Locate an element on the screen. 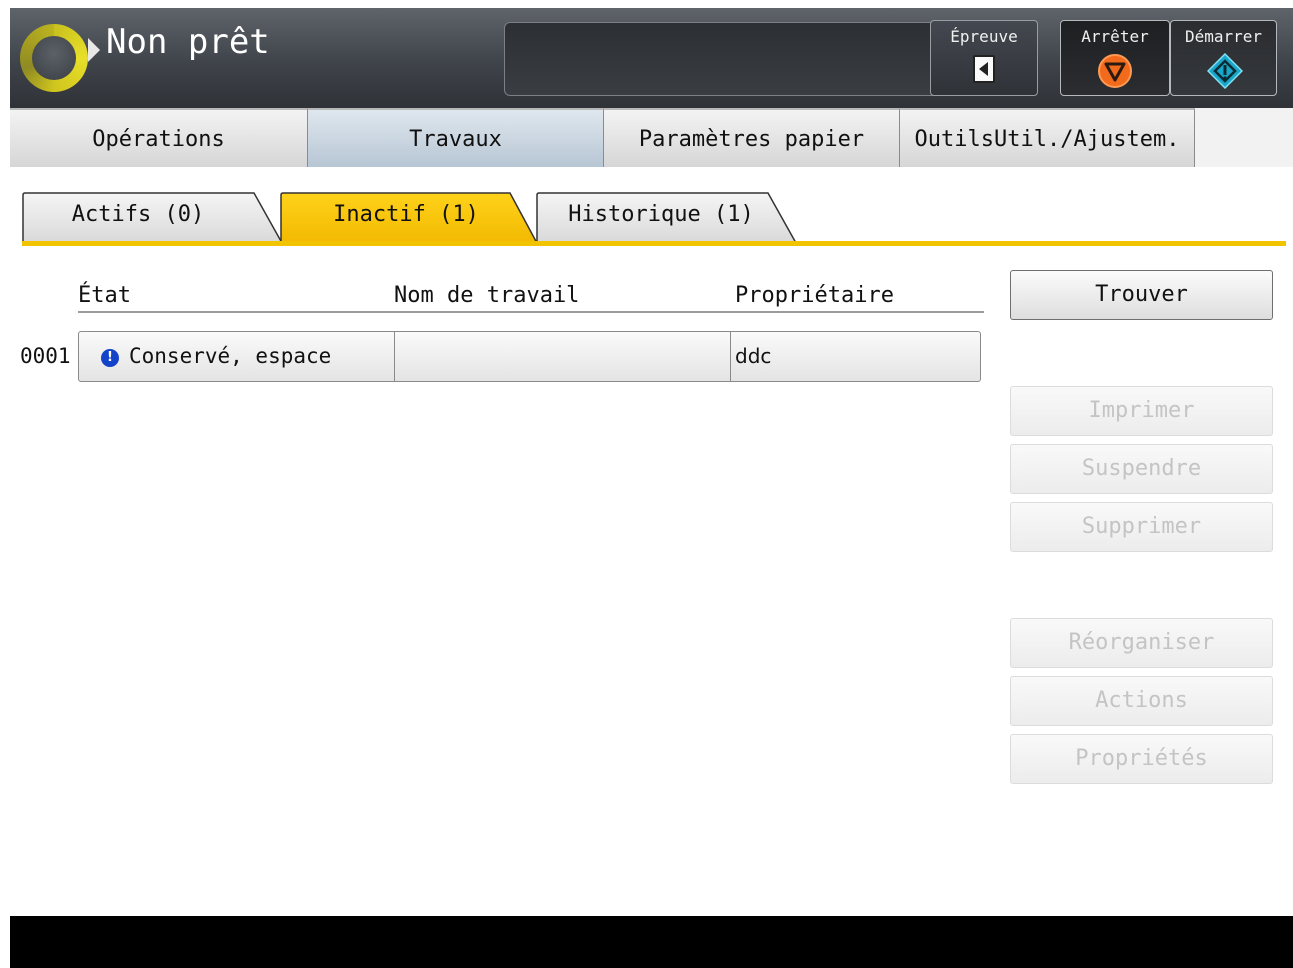 Image resolution: width=1293 pixels, height=968 pixels. footer-bar is located at coordinates (651, 942).